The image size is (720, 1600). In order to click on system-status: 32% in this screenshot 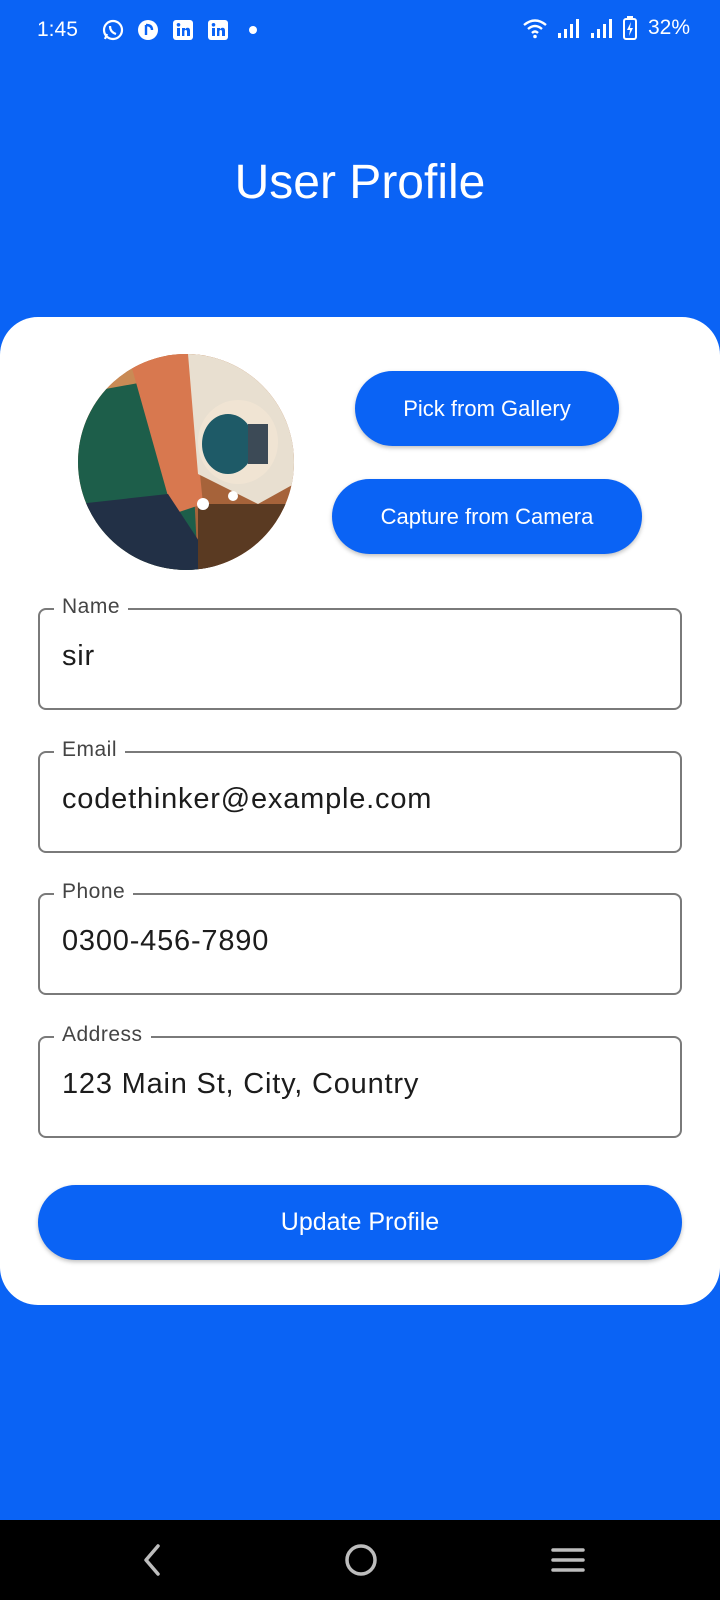, I will do `click(606, 28)`.